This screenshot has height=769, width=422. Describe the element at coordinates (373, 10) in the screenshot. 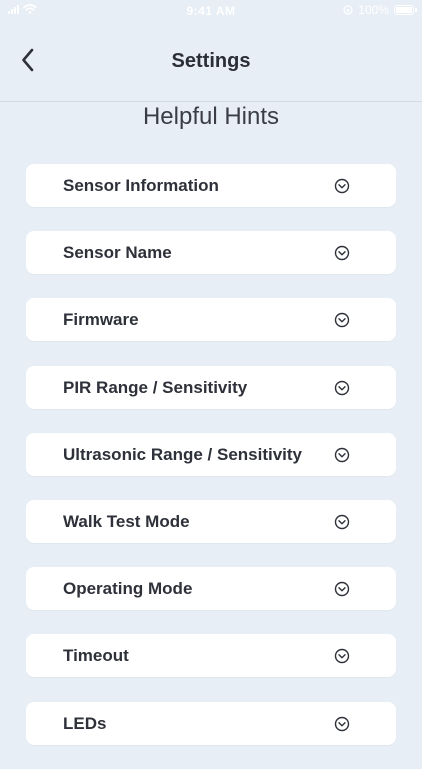

I see `battery-percent: 100%` at that location.